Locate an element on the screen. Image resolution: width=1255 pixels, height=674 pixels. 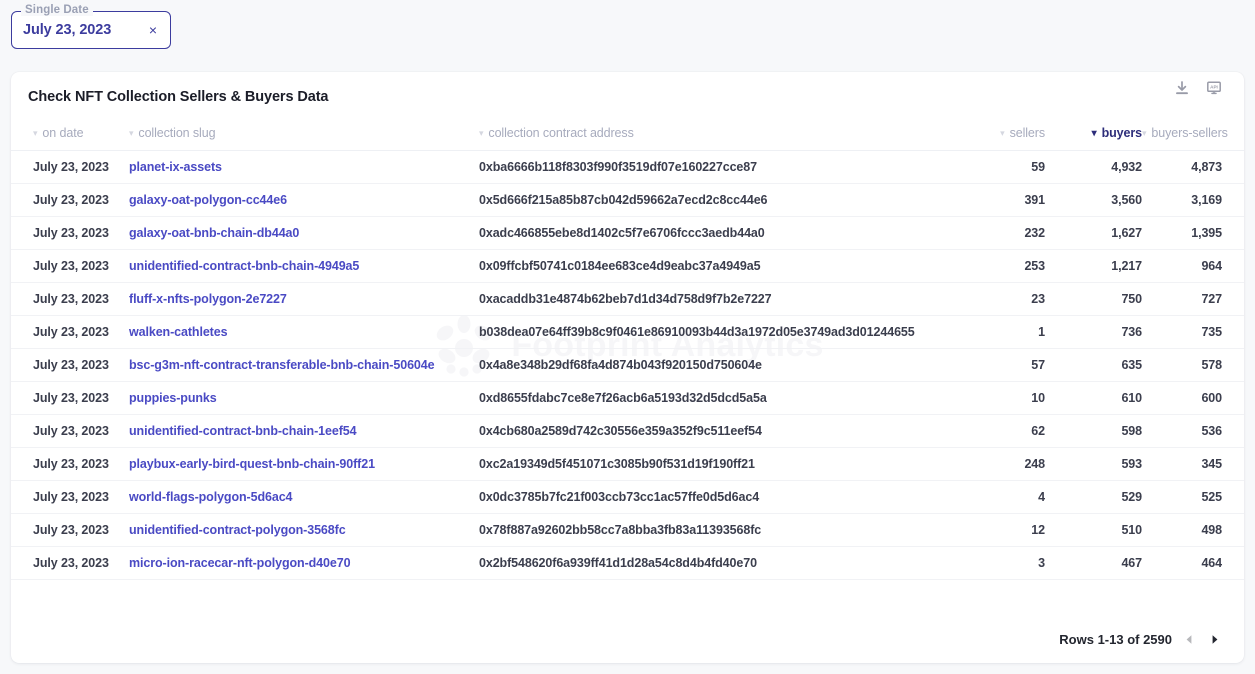
svg-text: API is located at coordinates (1214, 87).